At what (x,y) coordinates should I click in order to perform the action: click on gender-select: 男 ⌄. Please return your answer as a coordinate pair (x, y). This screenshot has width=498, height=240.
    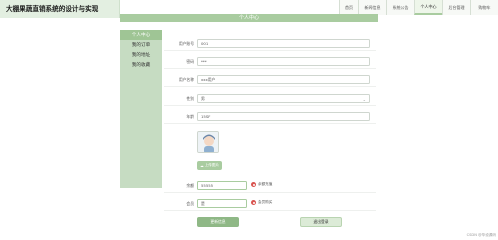
    Looking at the image, I should click on (283, 98).